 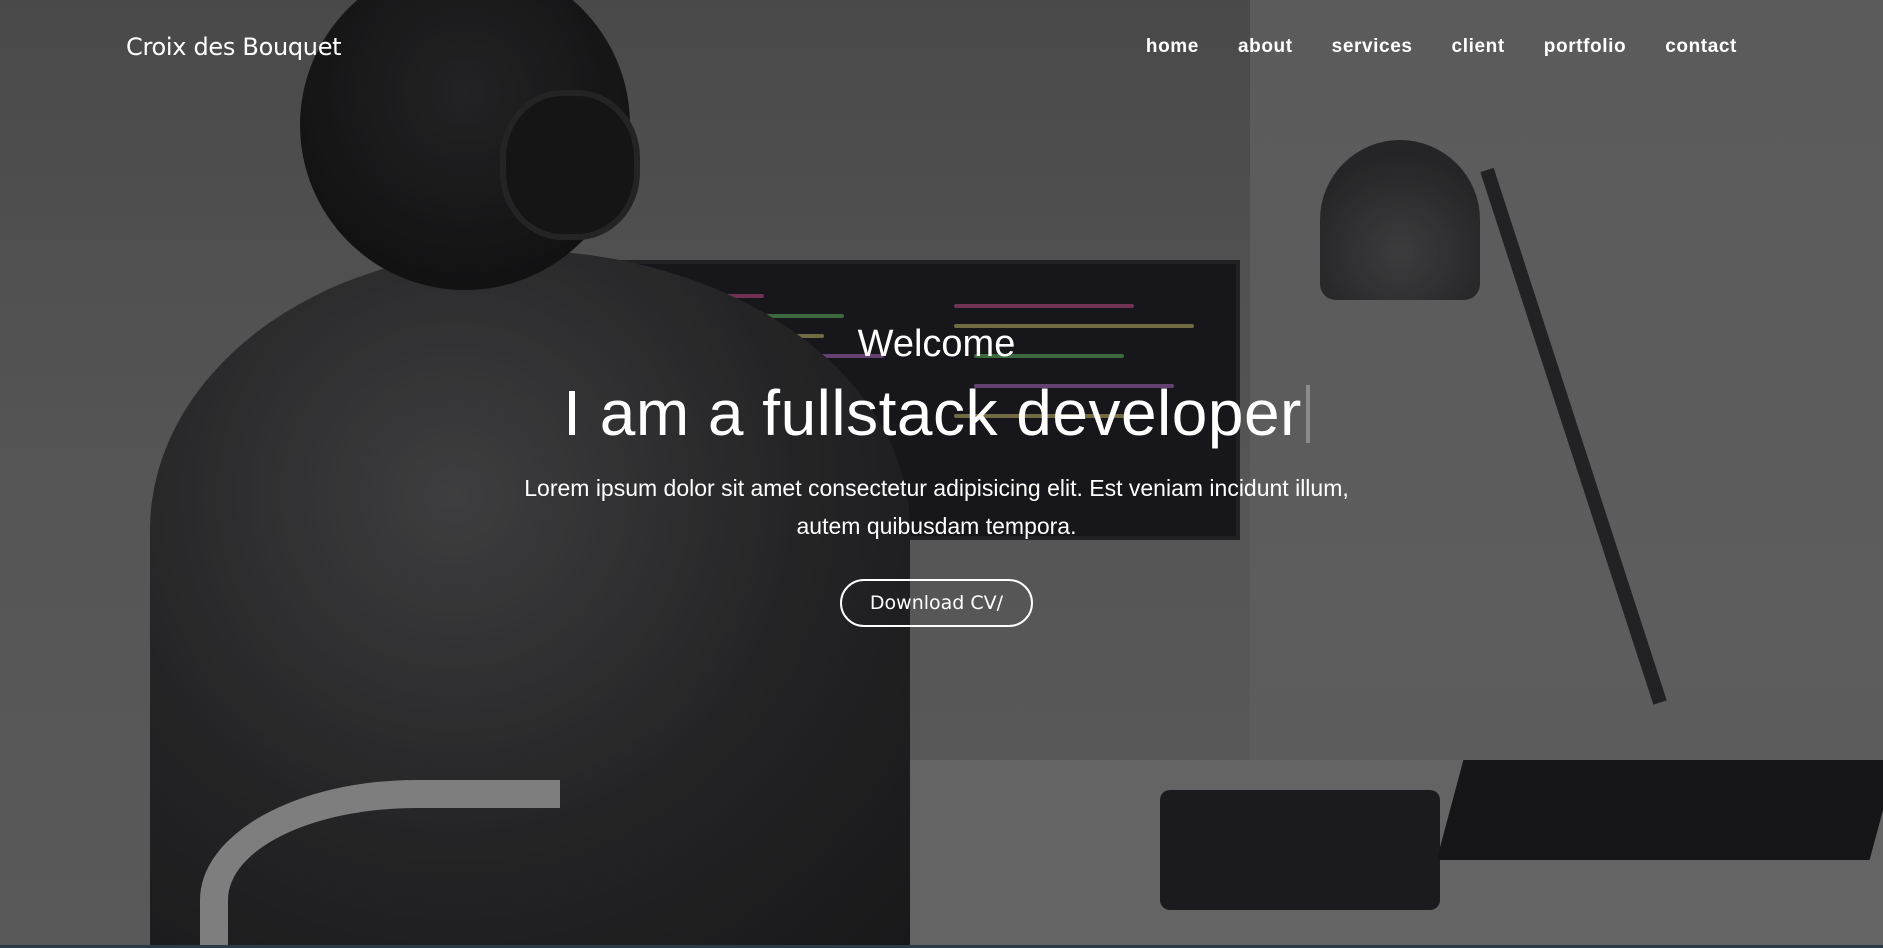 I want to click on nav-portfolio: portfolio, so click(x=1585, y=47).